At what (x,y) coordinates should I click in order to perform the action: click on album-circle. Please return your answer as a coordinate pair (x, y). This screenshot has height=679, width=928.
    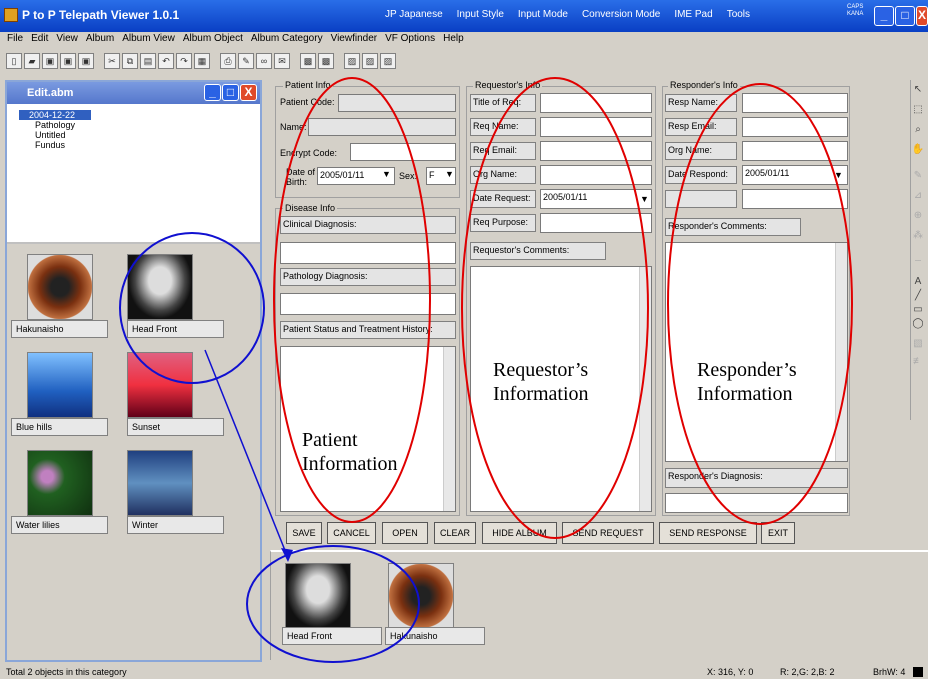
    Looking at the image, I should click on (192, 308).